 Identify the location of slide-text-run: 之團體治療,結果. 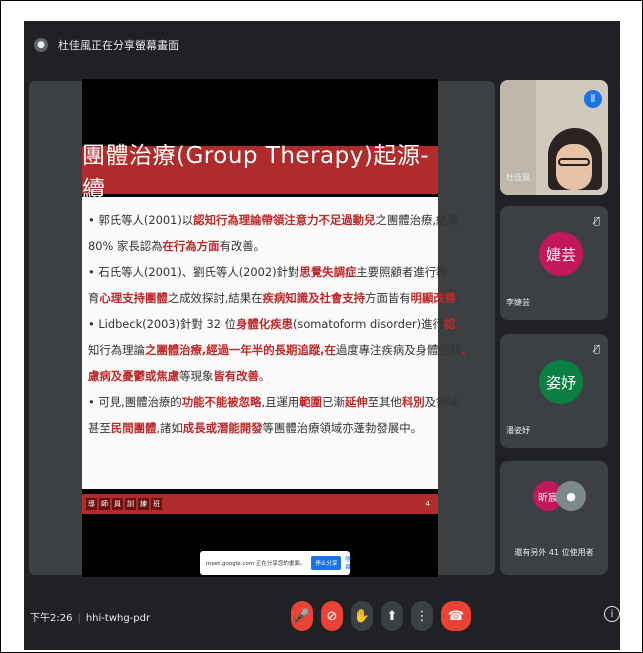
(417, 220).